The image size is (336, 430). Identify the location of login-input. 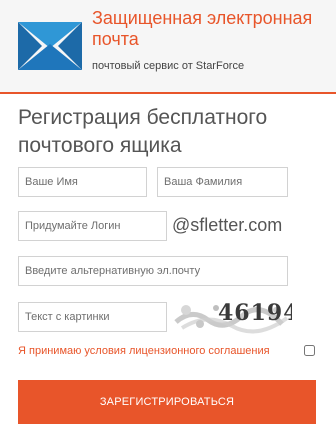
(92, 226).